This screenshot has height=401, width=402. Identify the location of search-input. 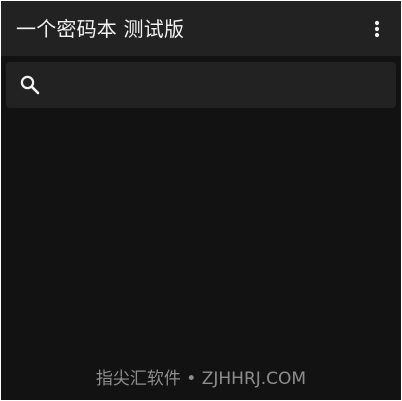
(221, 86).